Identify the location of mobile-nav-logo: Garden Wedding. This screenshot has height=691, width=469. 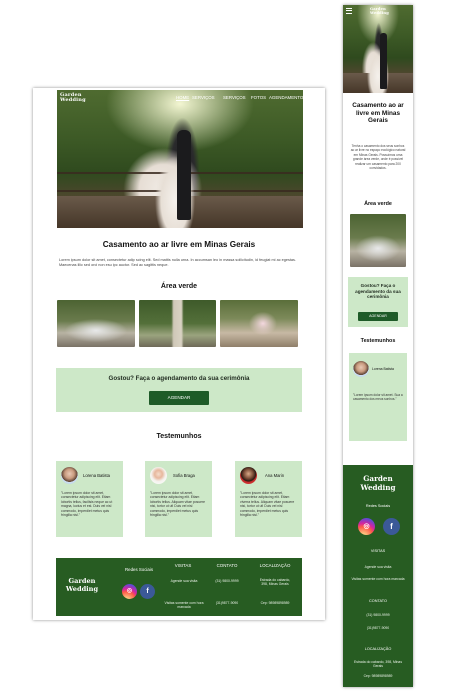
(379, 11).